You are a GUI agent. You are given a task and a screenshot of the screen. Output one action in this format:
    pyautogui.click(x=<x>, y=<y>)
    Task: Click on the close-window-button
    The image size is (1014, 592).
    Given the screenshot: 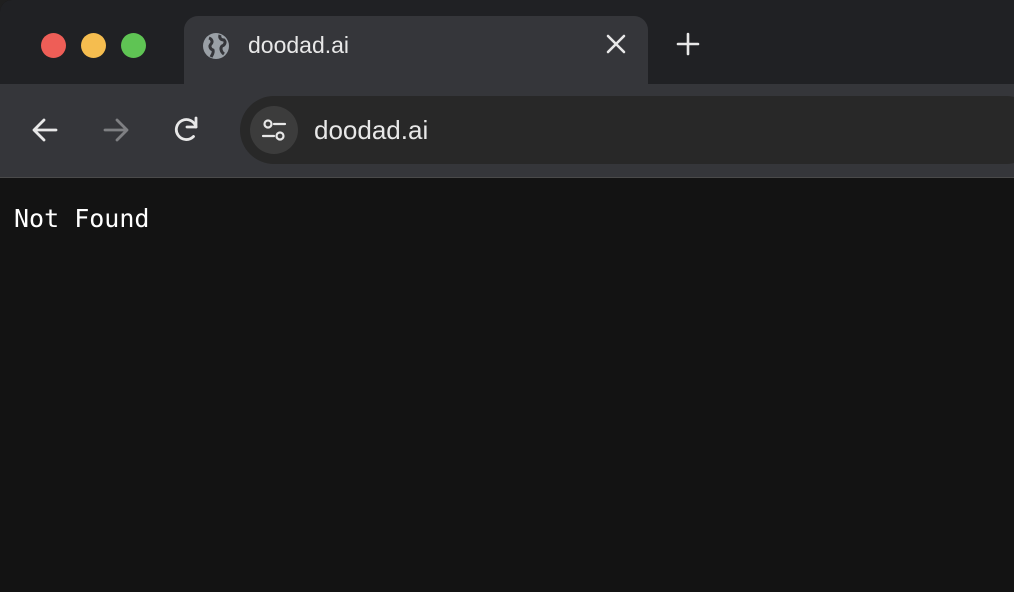 What is the action you would take?
    pyautogui.click(x=53, y=45)
    